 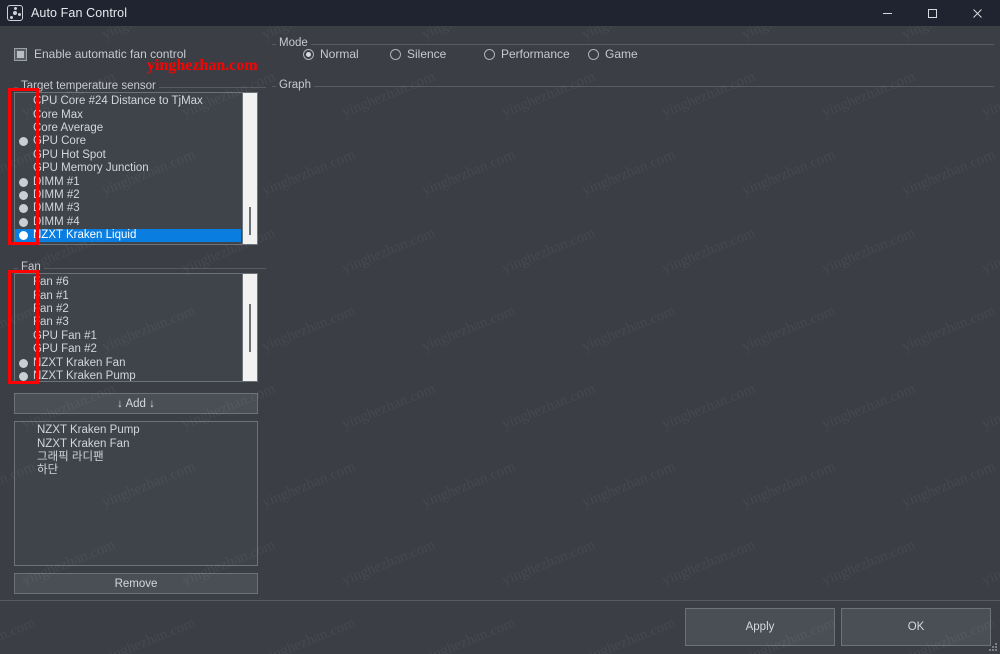 What do you see at coordinates (136, 493) in the screenshot?
I see `selected-fans-listbox: NZXT Kraken Pump NZXT Kraken Fan 그래픽 라디팬 하단` at bounding box center [136, 493].